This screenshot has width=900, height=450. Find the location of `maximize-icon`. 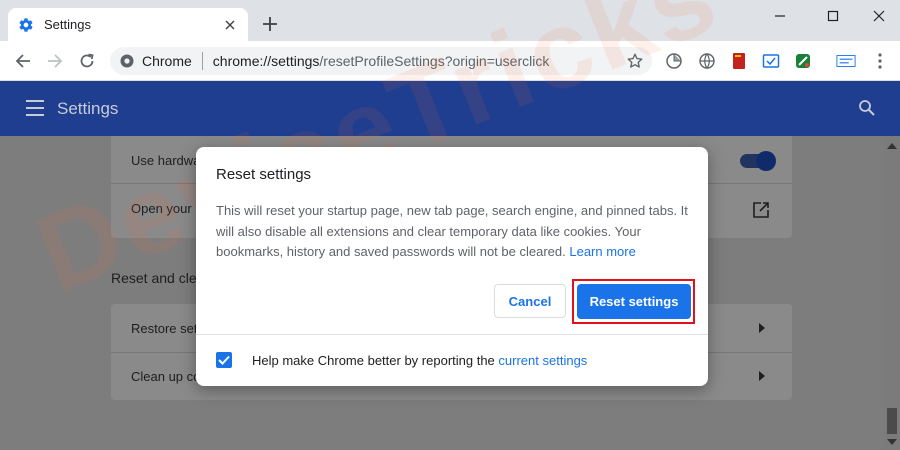

maximize-icon is located at coordinates (833, 16).